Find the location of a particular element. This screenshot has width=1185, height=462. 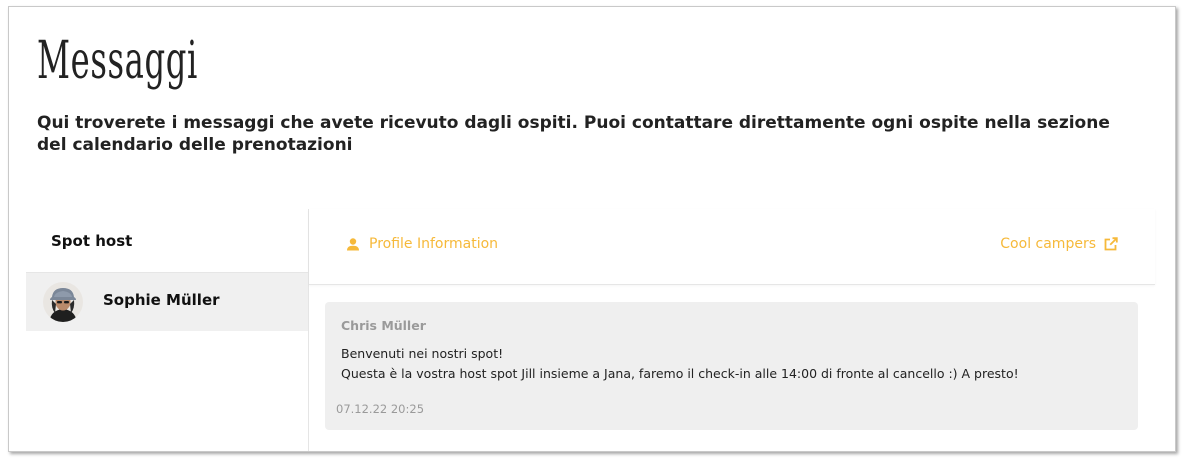

contact-name: Sophie Müller is located at coordinates (161, 300).